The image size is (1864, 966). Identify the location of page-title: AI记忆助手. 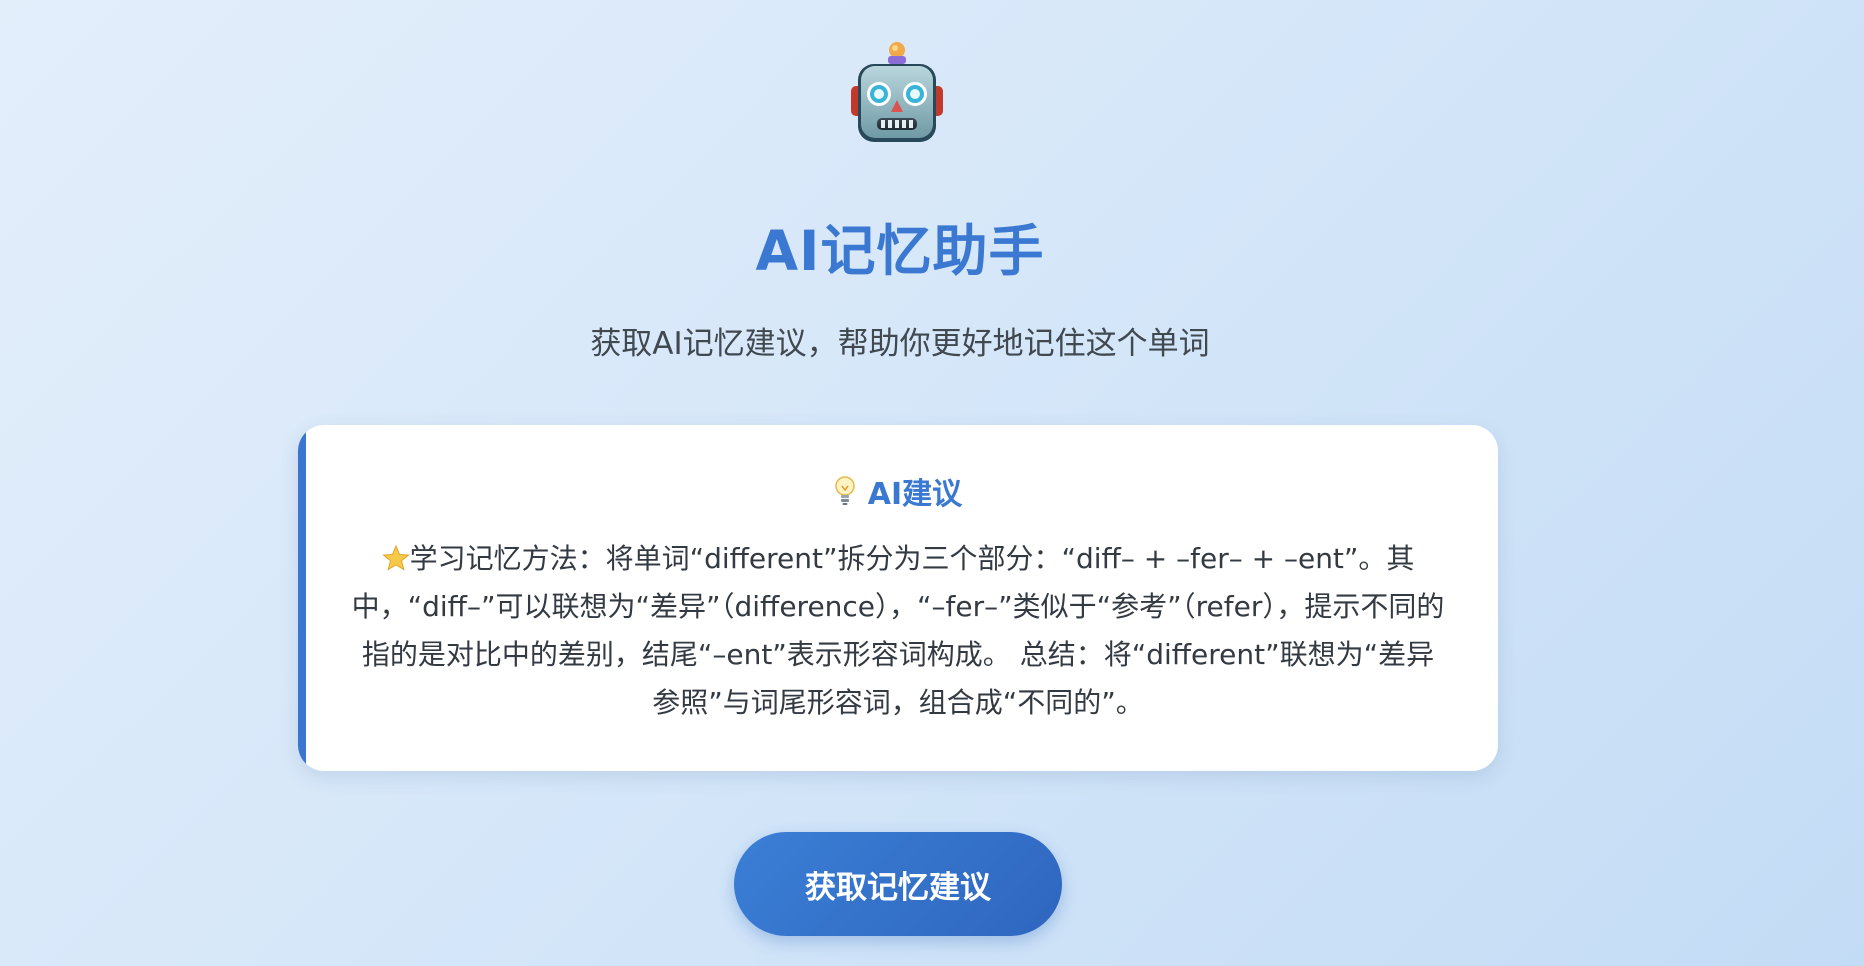
(900, 251).